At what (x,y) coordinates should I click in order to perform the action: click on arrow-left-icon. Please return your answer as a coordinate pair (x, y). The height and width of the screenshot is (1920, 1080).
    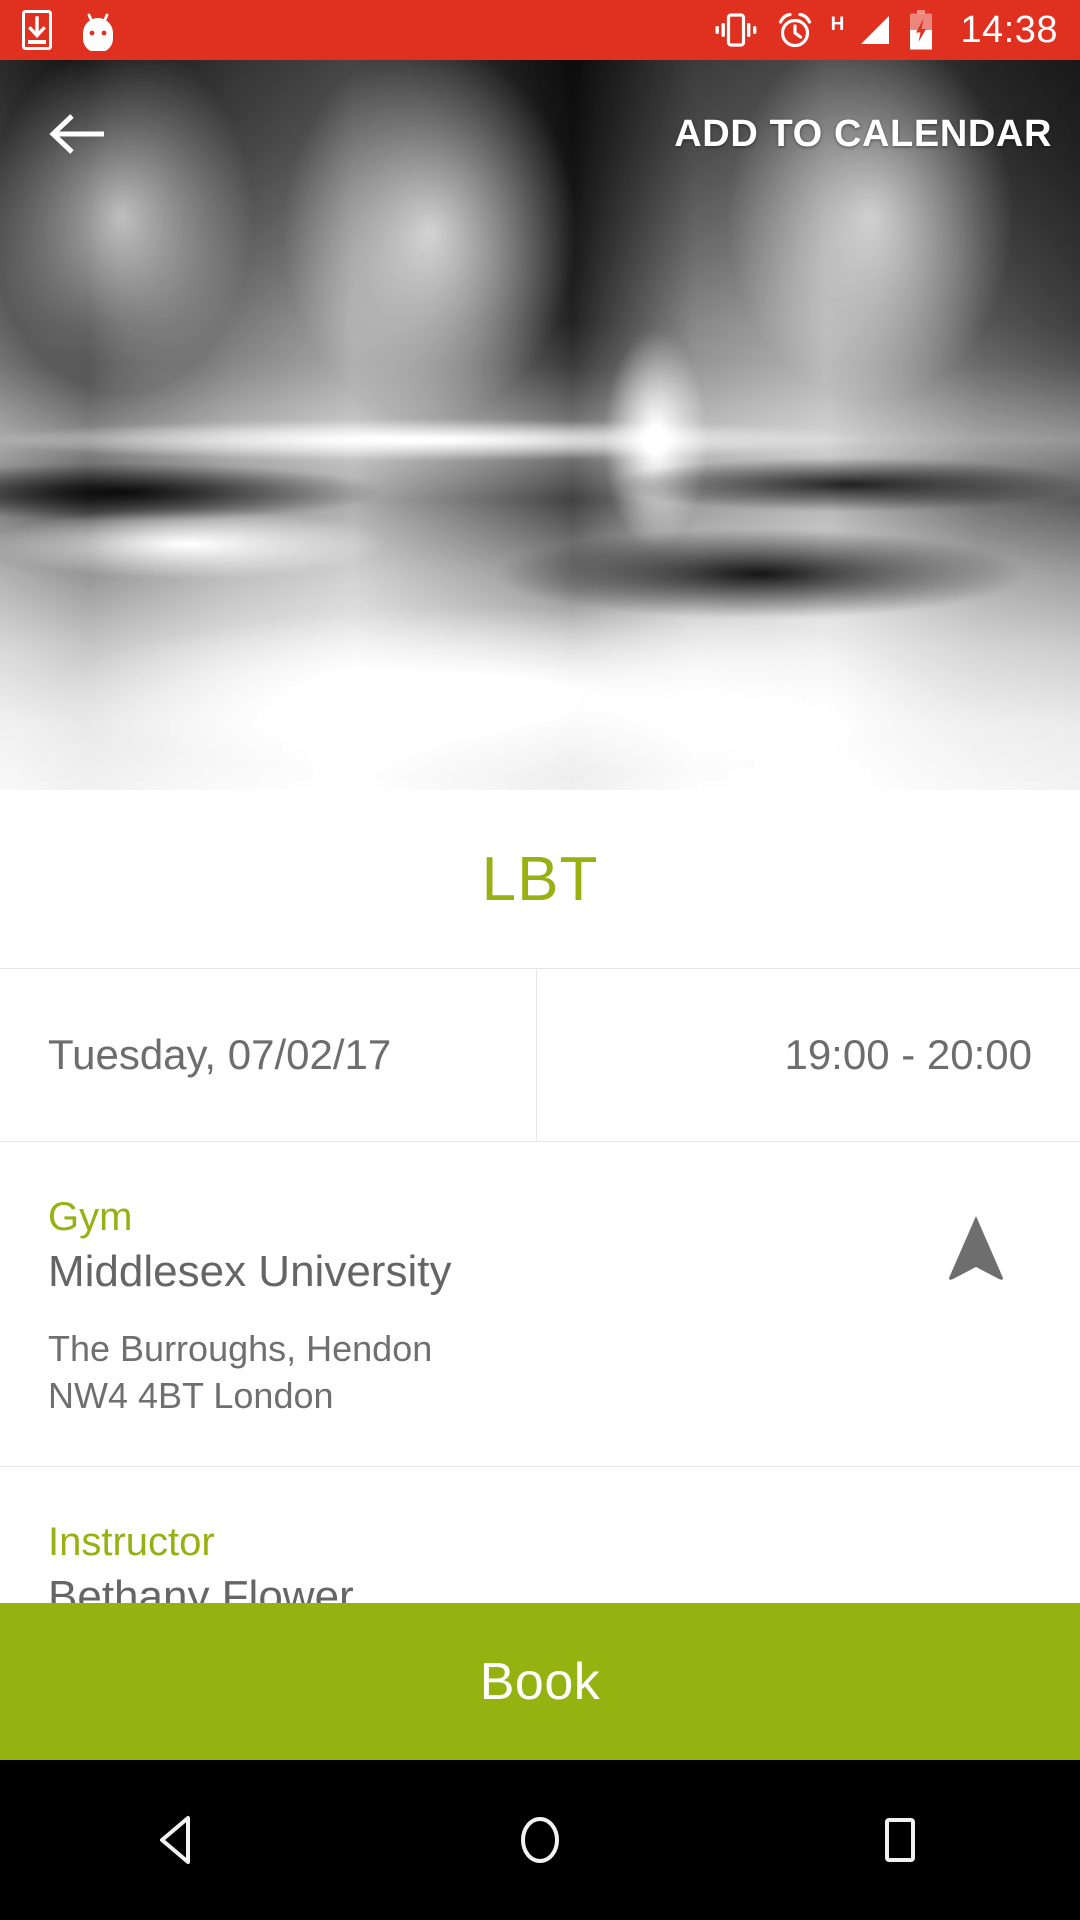
    Looking at the image, I should click on (76, 134).